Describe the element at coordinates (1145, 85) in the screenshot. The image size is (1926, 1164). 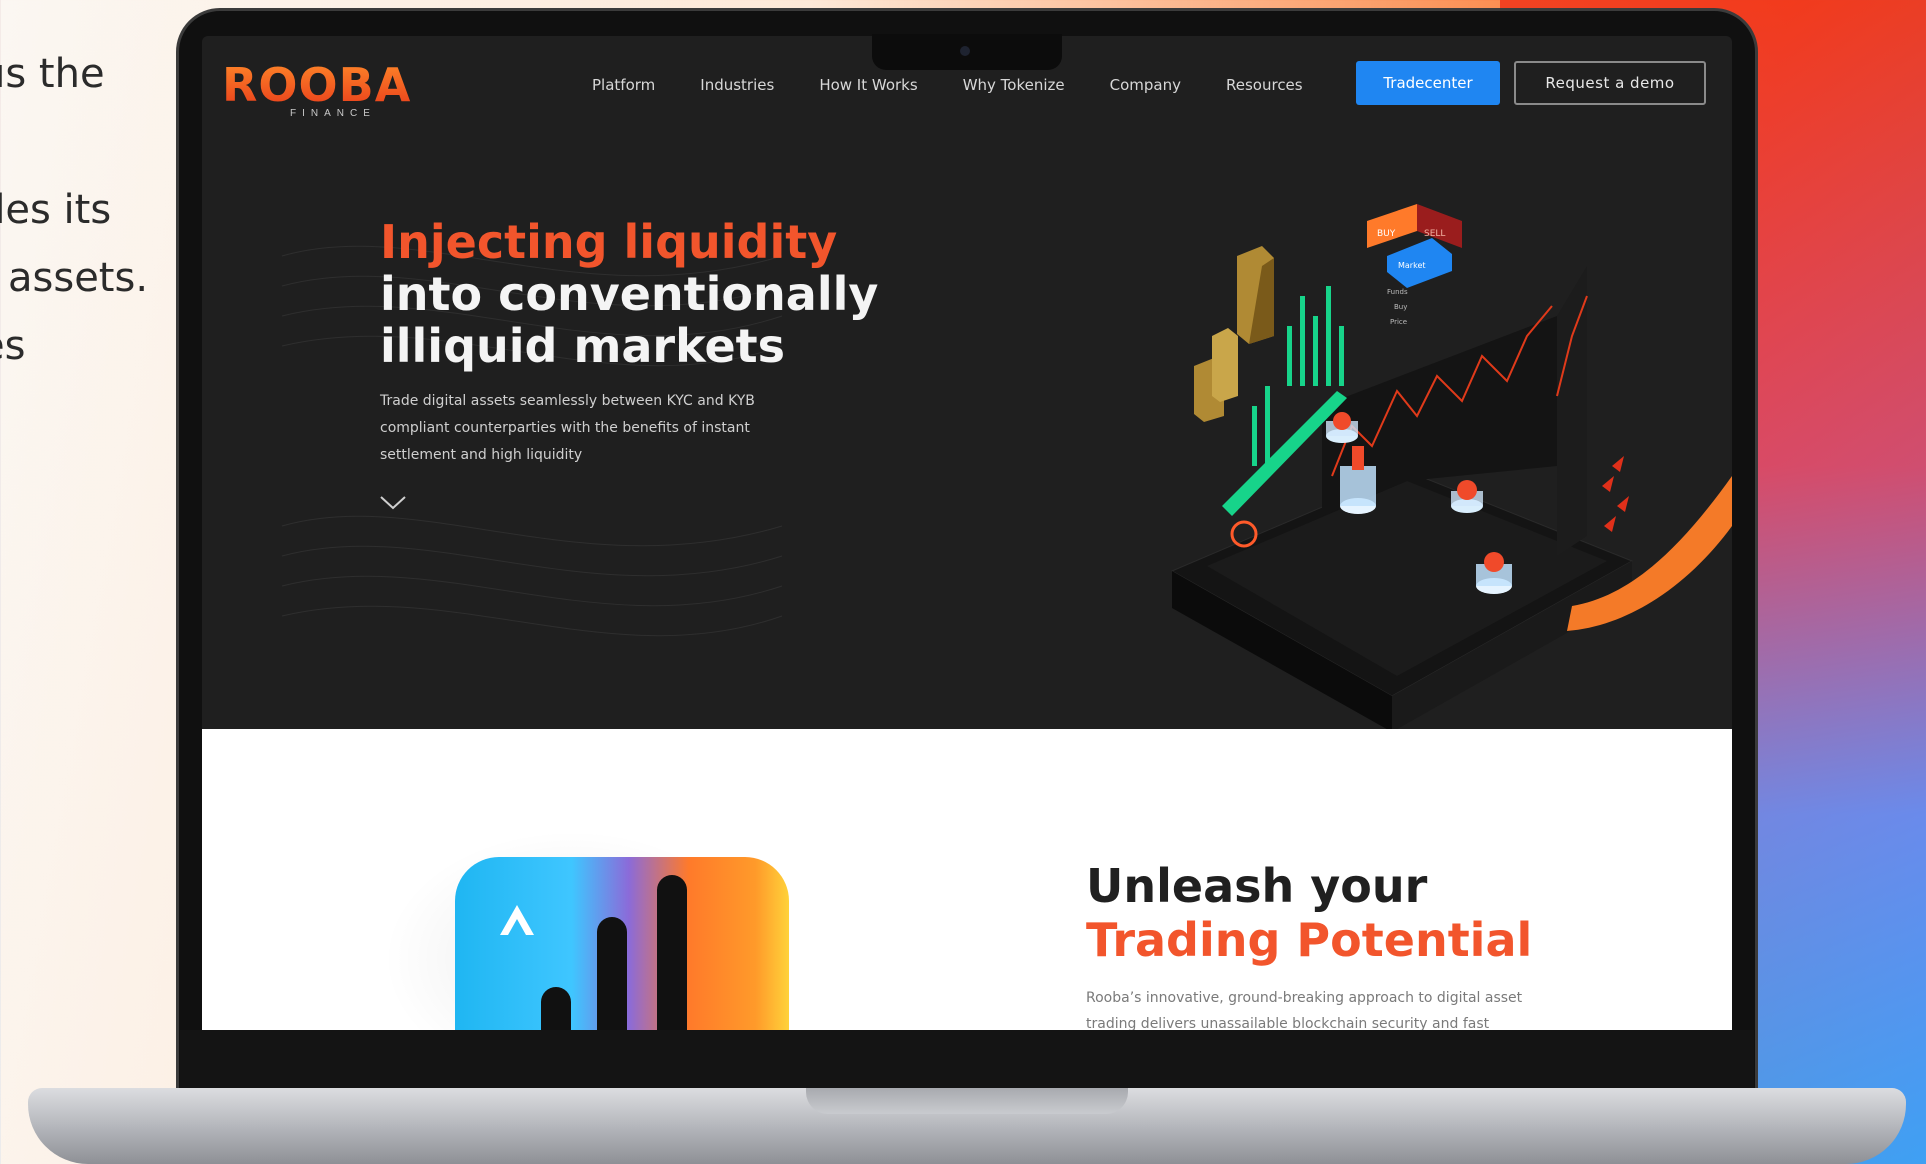
I see `nav-link-company: Company` at that location.